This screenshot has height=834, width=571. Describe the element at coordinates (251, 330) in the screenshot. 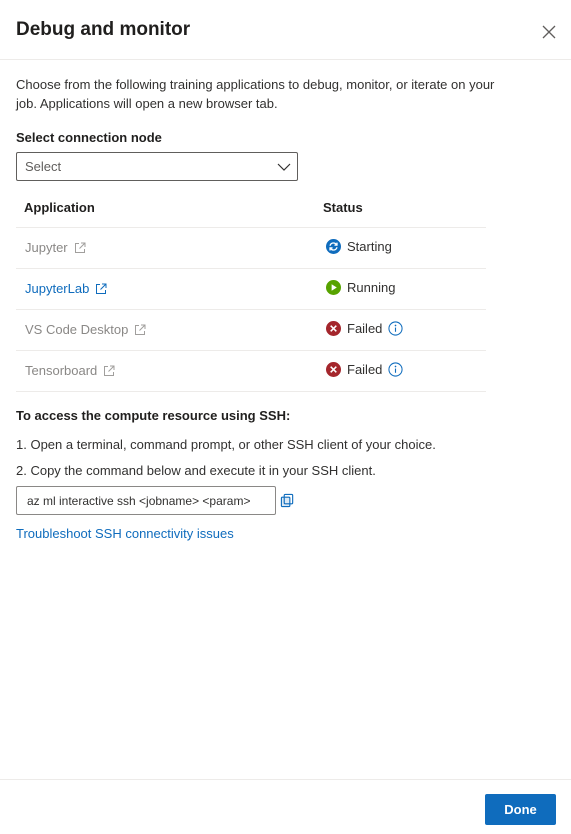

I see `table-row: VS Code Desktop Failed` at that location.